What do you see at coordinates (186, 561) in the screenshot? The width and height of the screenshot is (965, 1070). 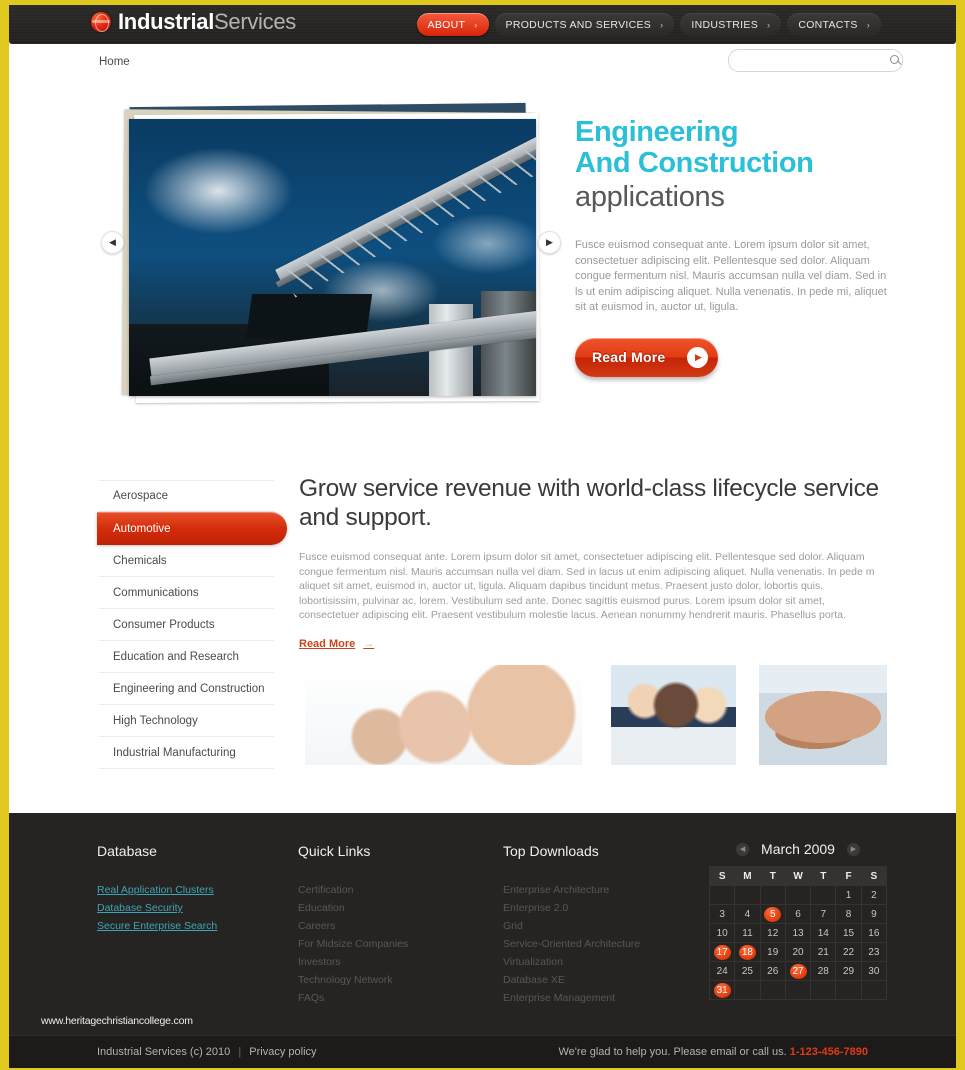 I see `sidebar-item-chemicals: Chemicals` at bounding box center [186, 561].